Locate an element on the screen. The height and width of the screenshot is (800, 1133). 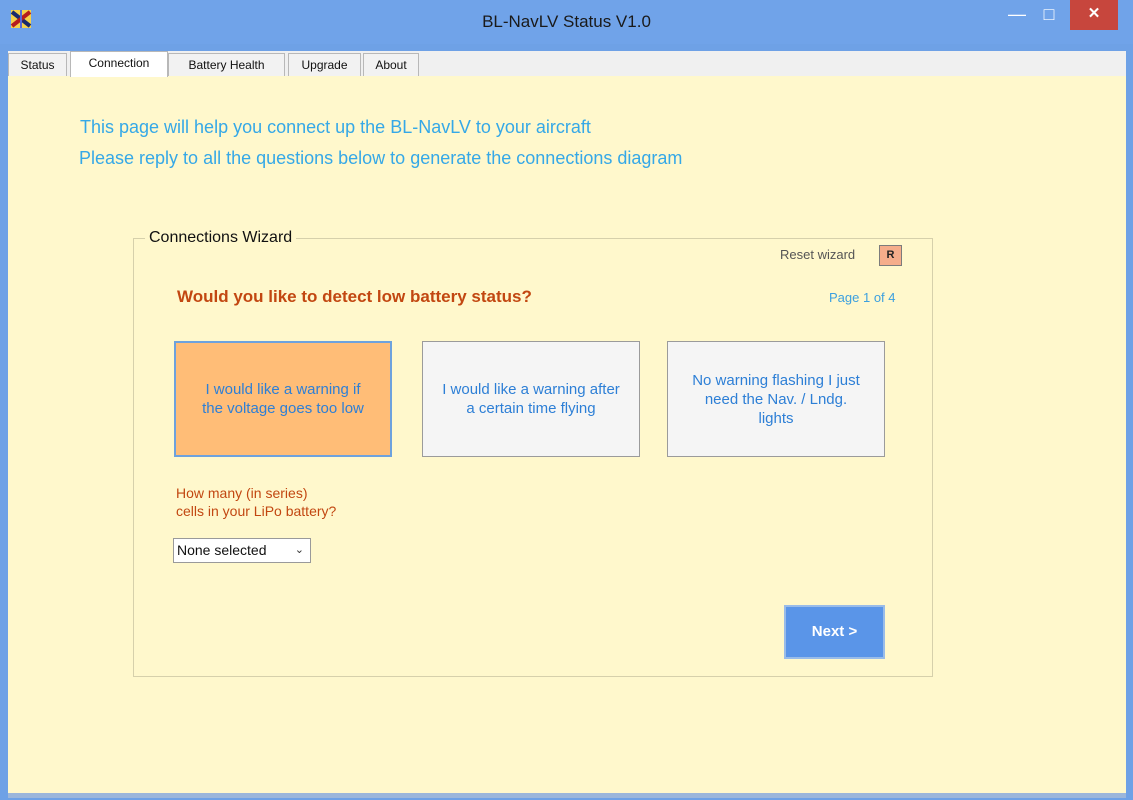
chevron-down-icon: ⌄ is located at coordinates (299, 550).